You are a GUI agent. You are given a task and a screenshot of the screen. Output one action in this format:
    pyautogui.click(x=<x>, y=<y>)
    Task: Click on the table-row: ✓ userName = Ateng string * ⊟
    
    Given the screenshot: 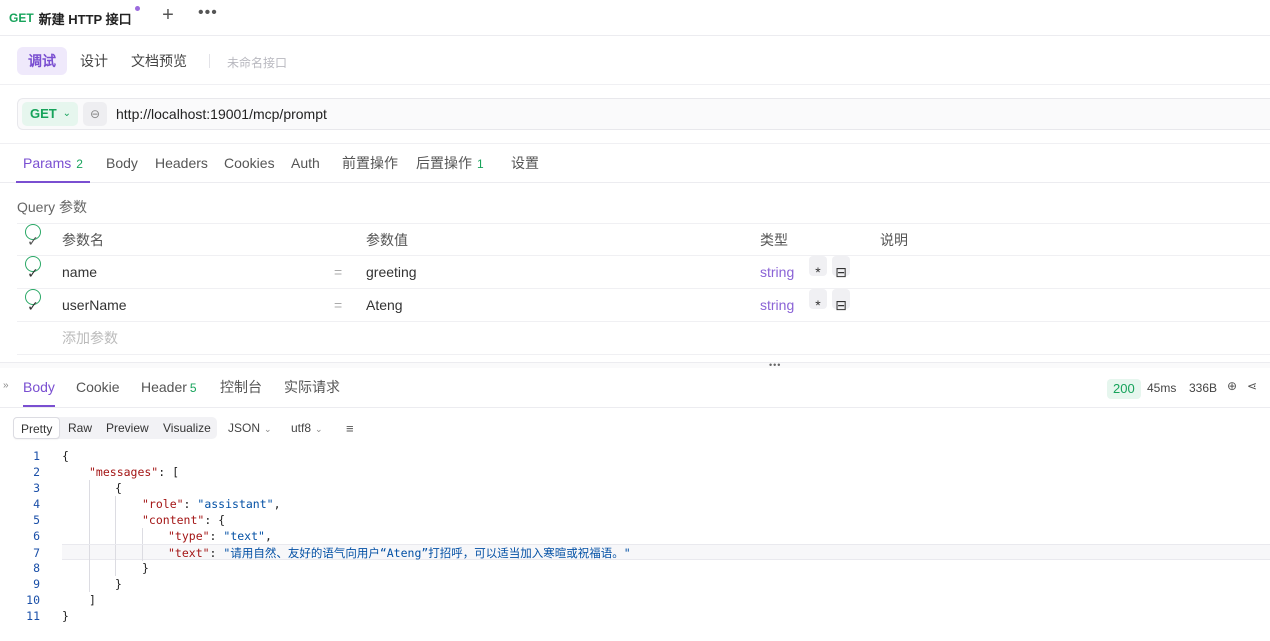 What is the action you would take?
    pyautogui.click(x=643, y=305)
    